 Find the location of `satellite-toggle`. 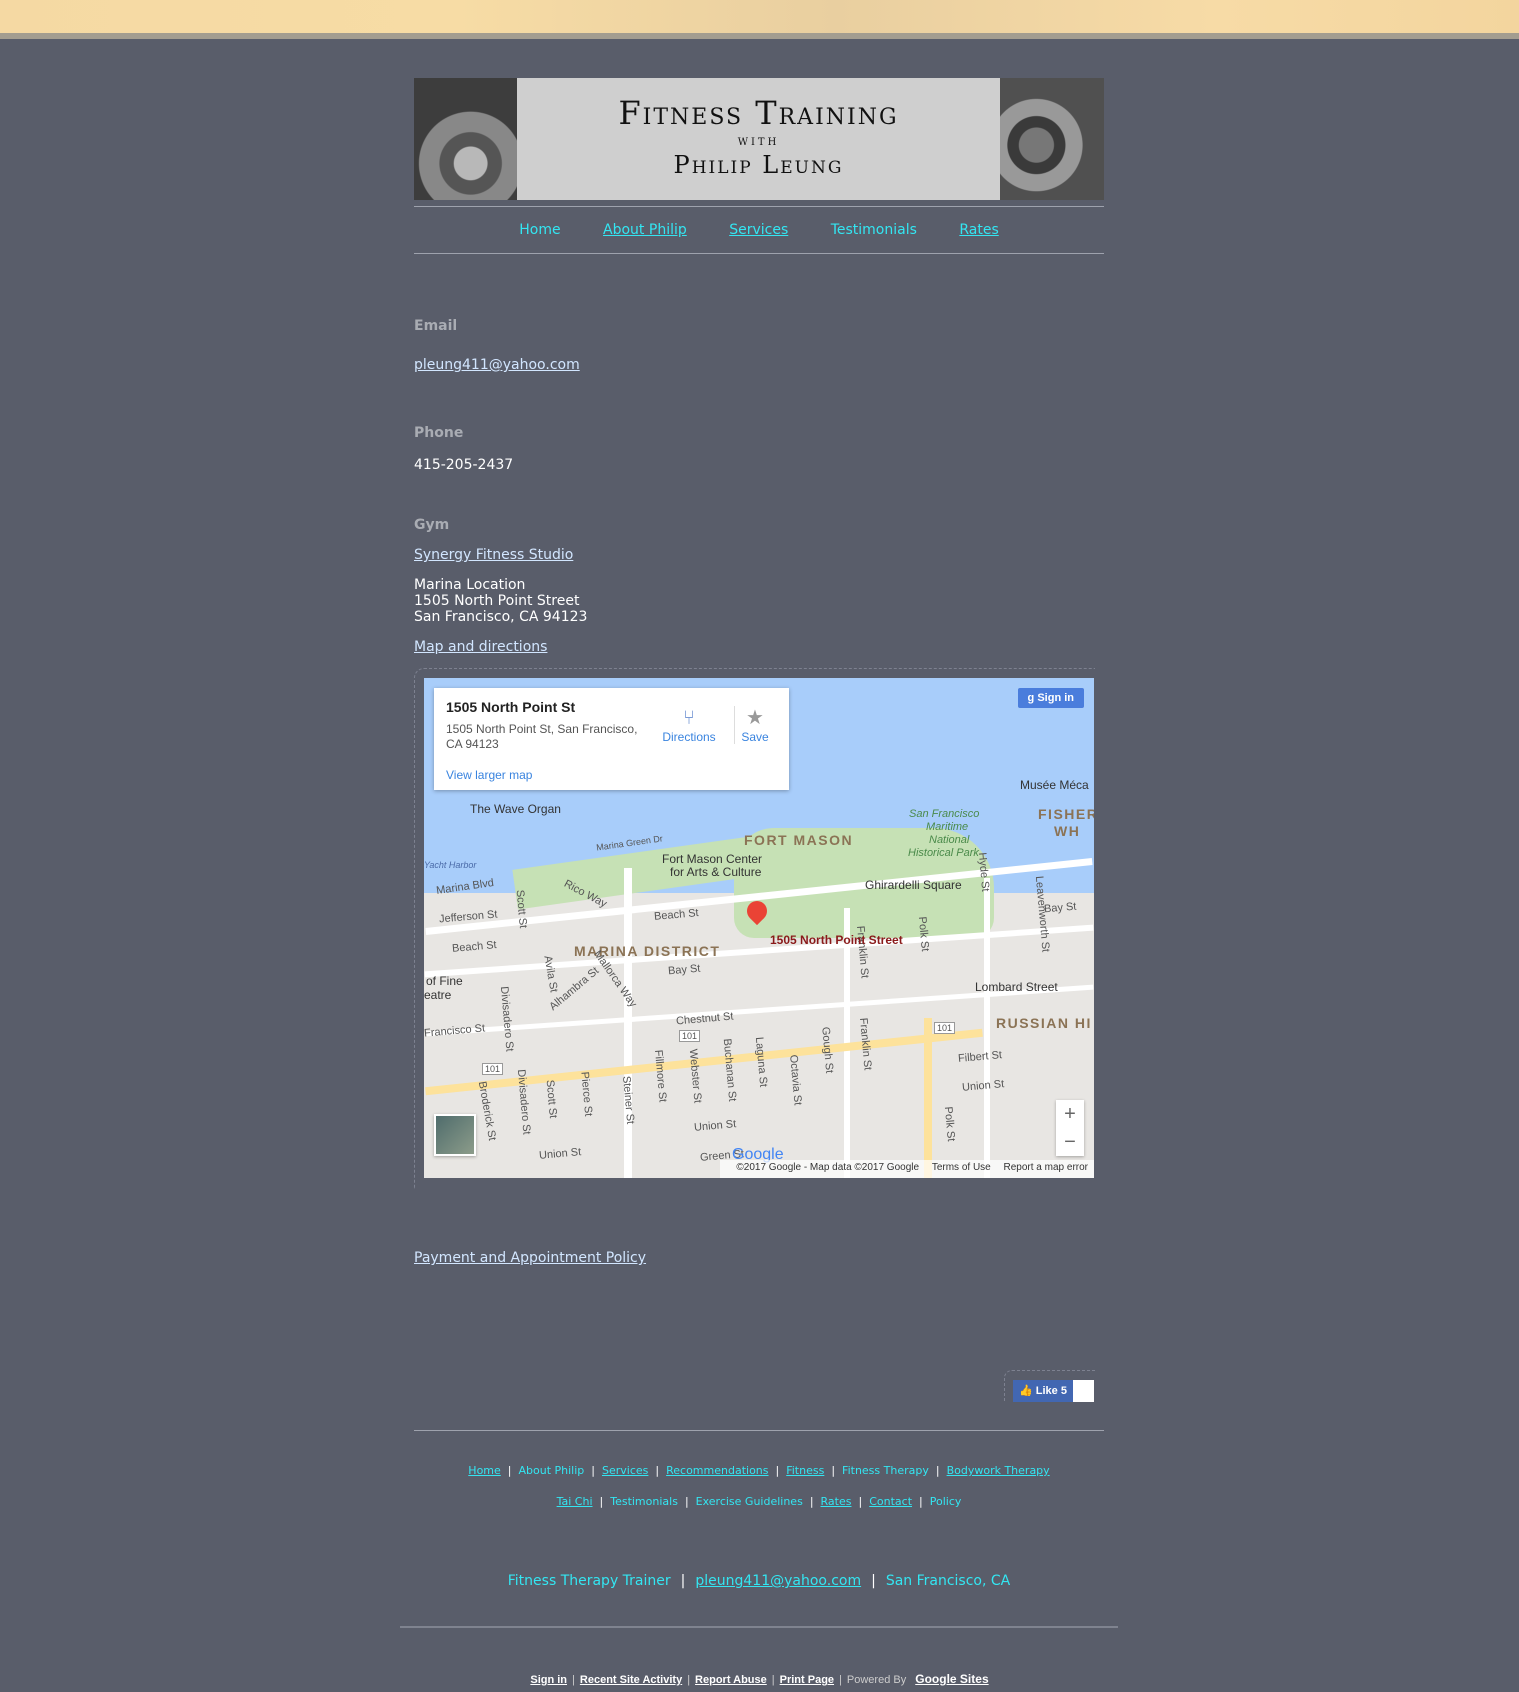

satellite-toggle is located at coordinates (455, 1135).